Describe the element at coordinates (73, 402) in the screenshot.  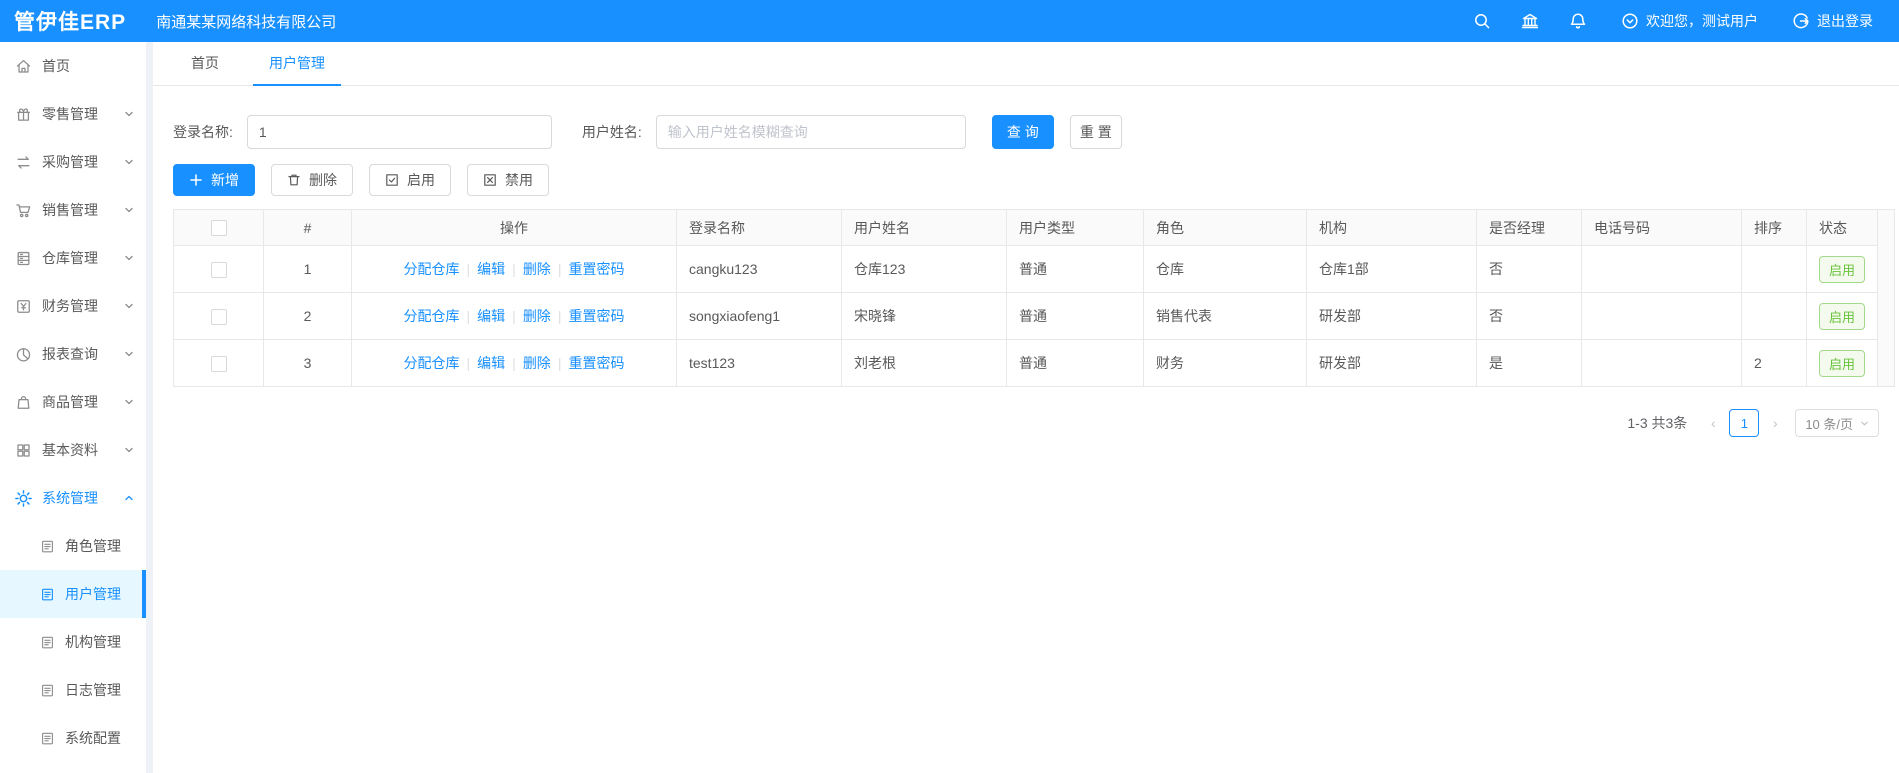
I see `sidebar-item-goods: 商品管理` at that location.